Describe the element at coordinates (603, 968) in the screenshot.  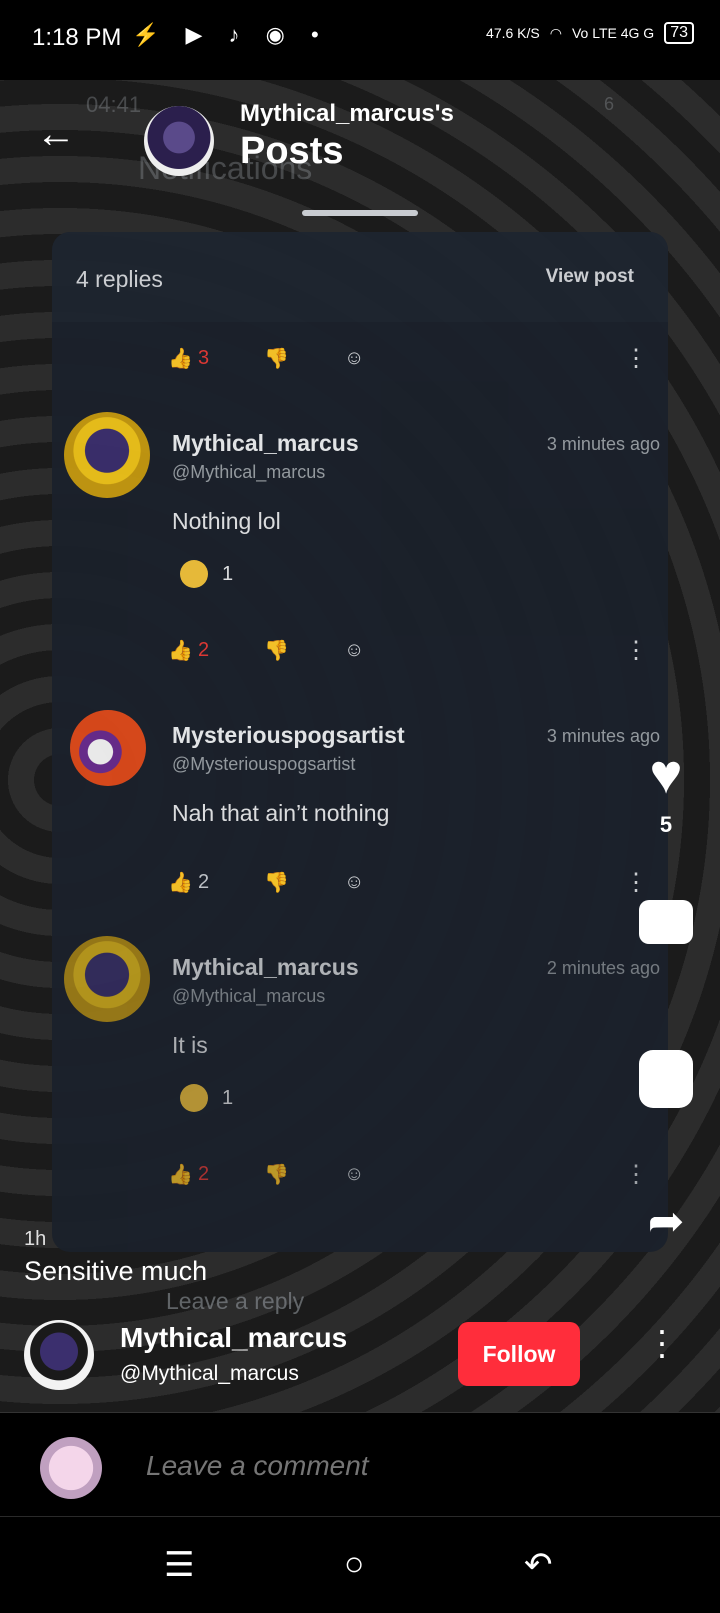
I see `comment-time: 2 minutes ago` at that location.